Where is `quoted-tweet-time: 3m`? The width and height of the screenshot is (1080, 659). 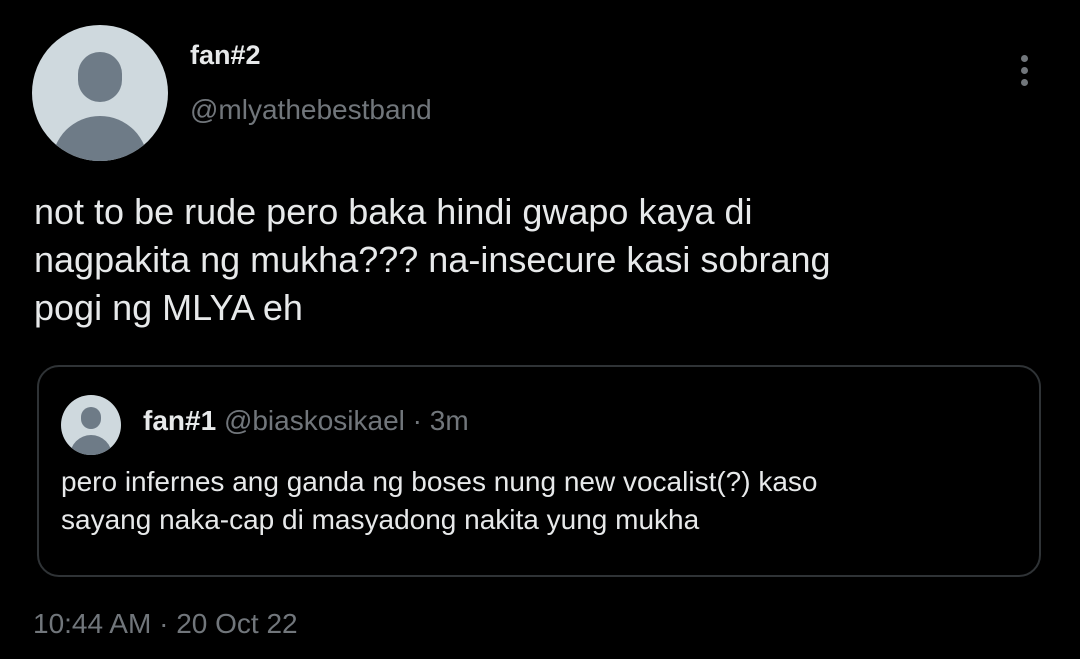
quoted-tweet-time: 3m is located at coordinates (449, 420).